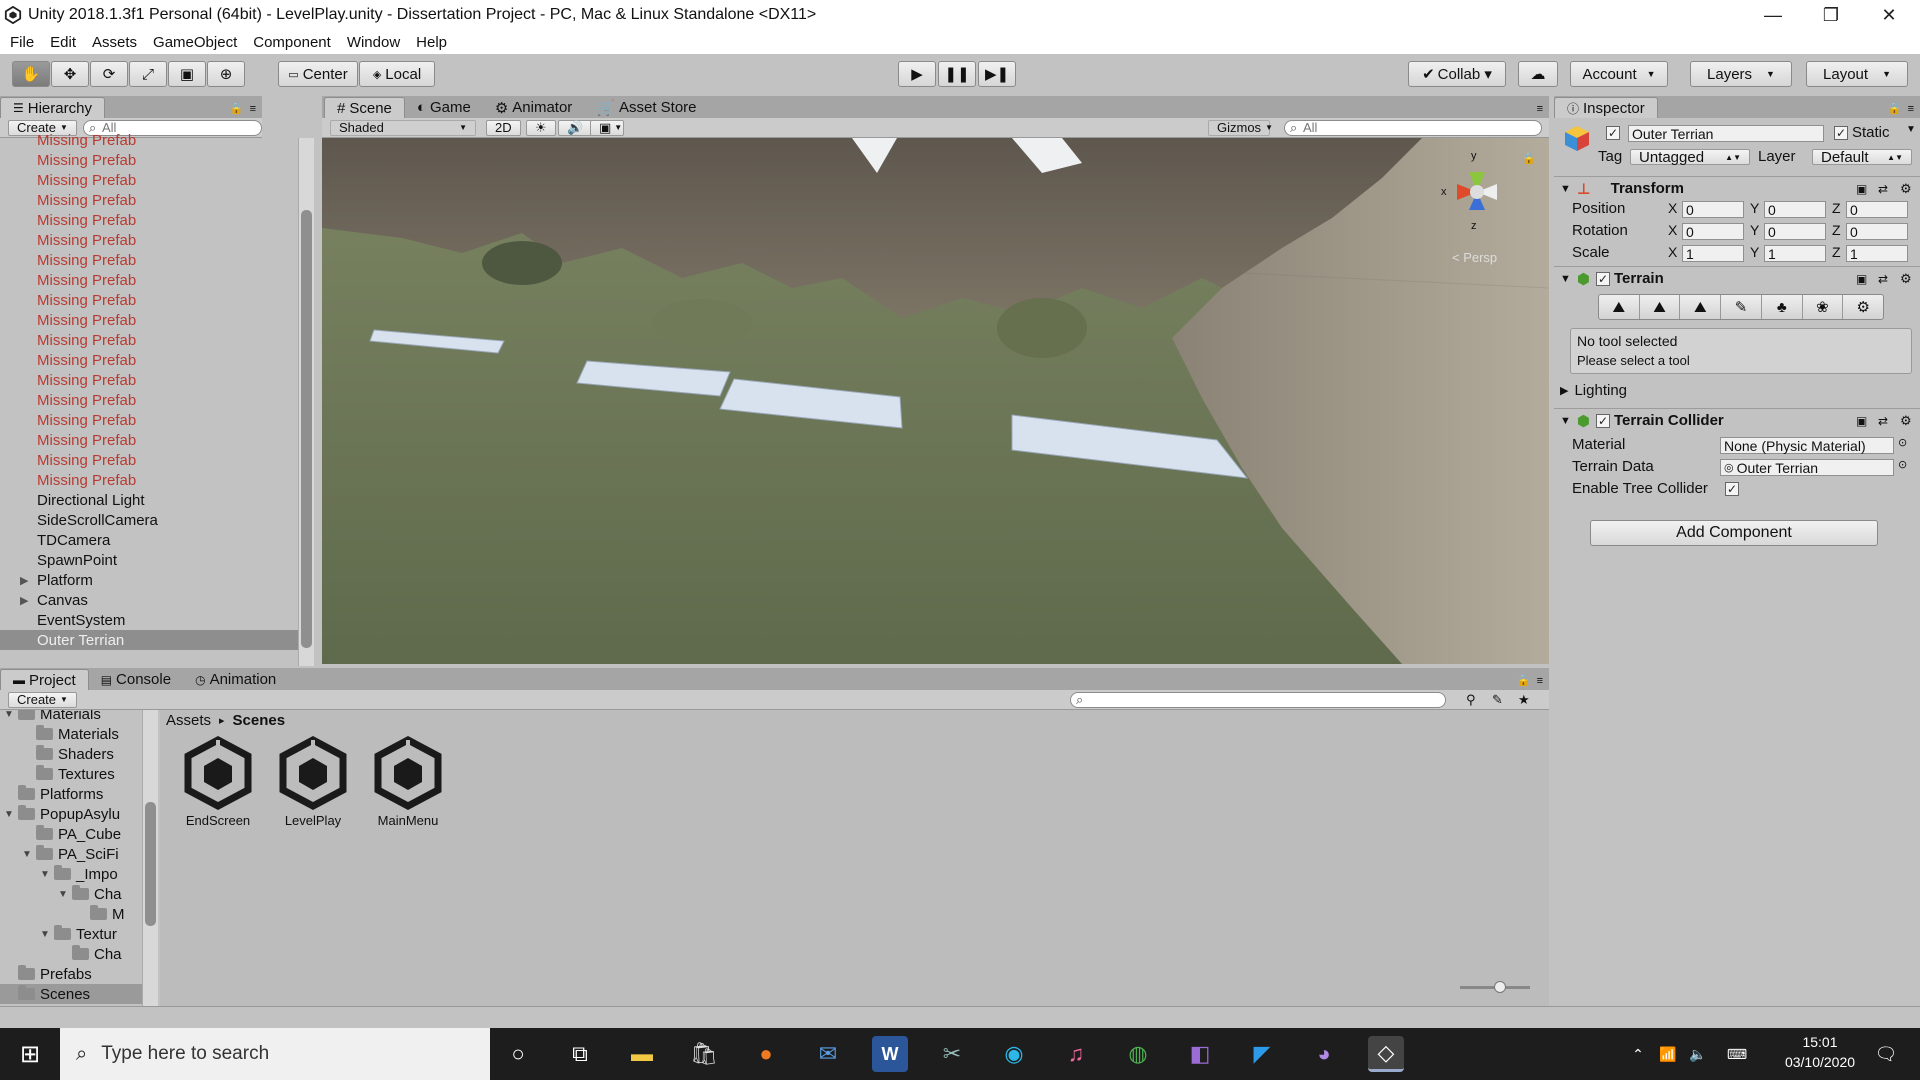 The image size is (1920, 1080). What do you see at coordinates (1877, 253) in the screenshot?
I see `transform-z-field: 1` at bounding box center [1877, 253].